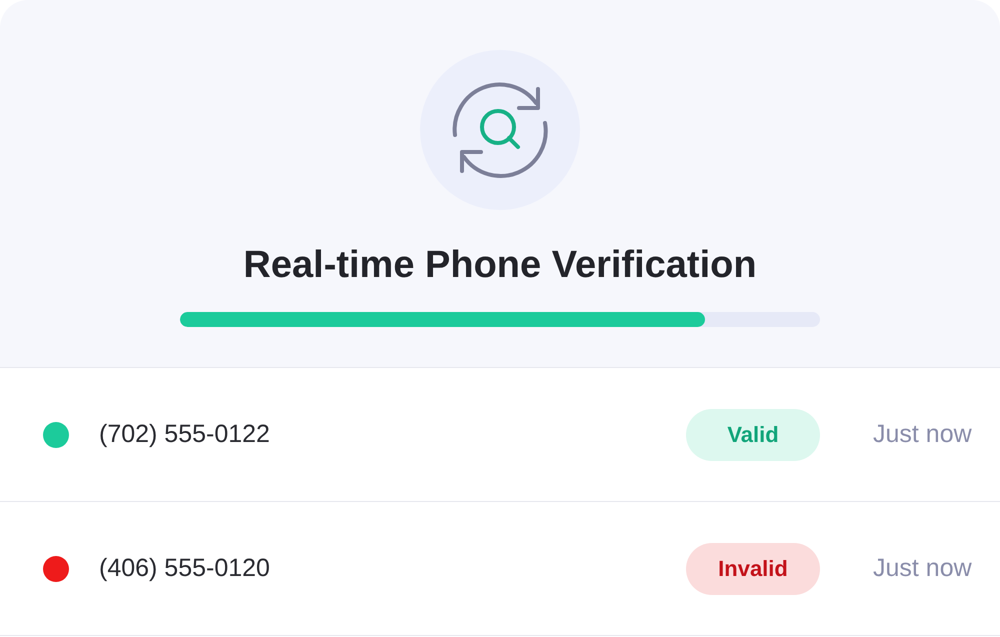 The width and height of the screenshot is (1000, 637). Describe the element at coordinates (185, 568) in the screenshot. I see `phone-number: (406) 555-0120` at that location.